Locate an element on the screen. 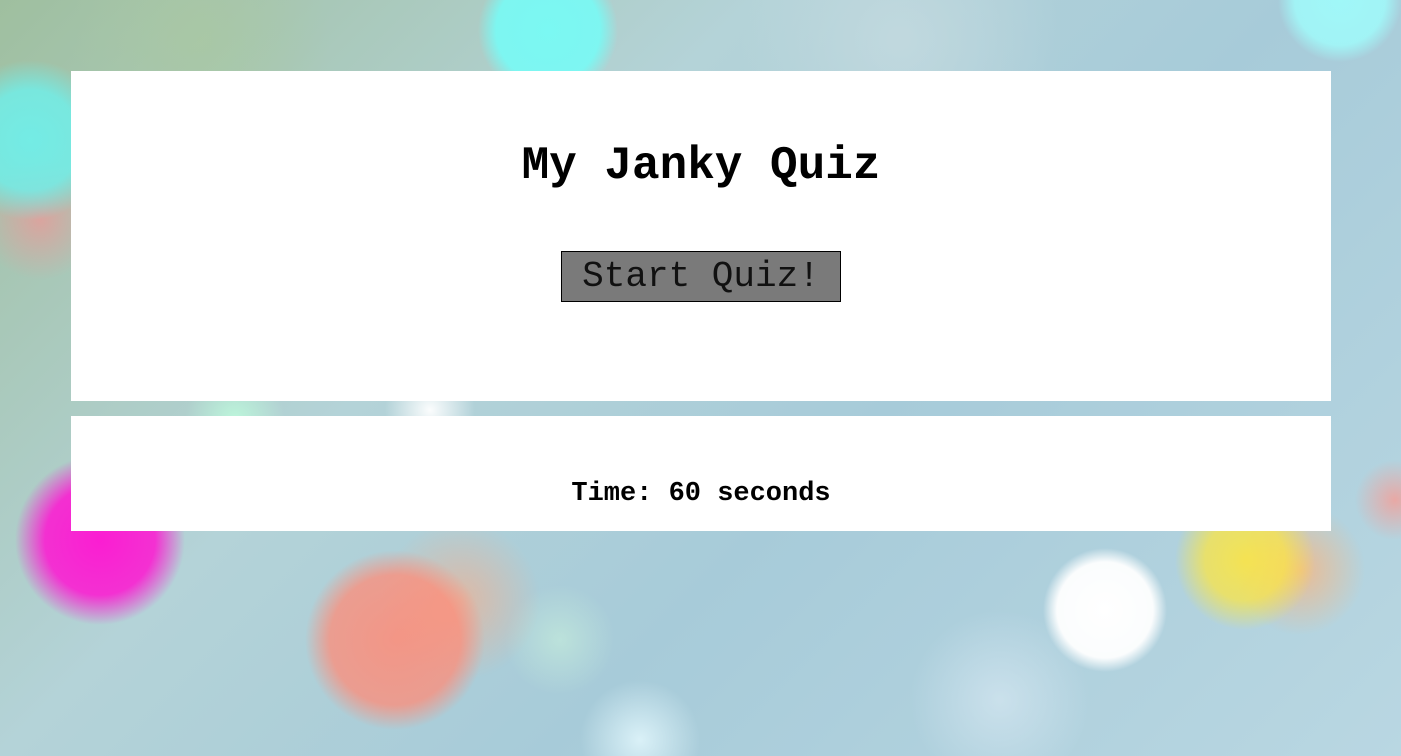 The height and width of the screenshot is (756, 1401). start-quiz-button: Start Quiz! is located at coordinates (701, 276).